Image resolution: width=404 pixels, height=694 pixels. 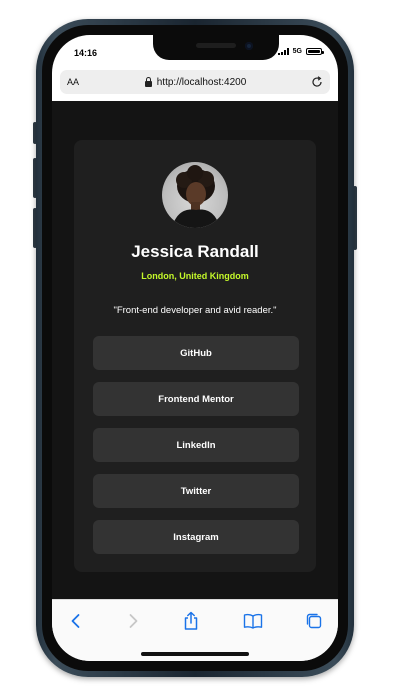 I want to click on github-link-button: GitHub, so click(x=196, y=353).